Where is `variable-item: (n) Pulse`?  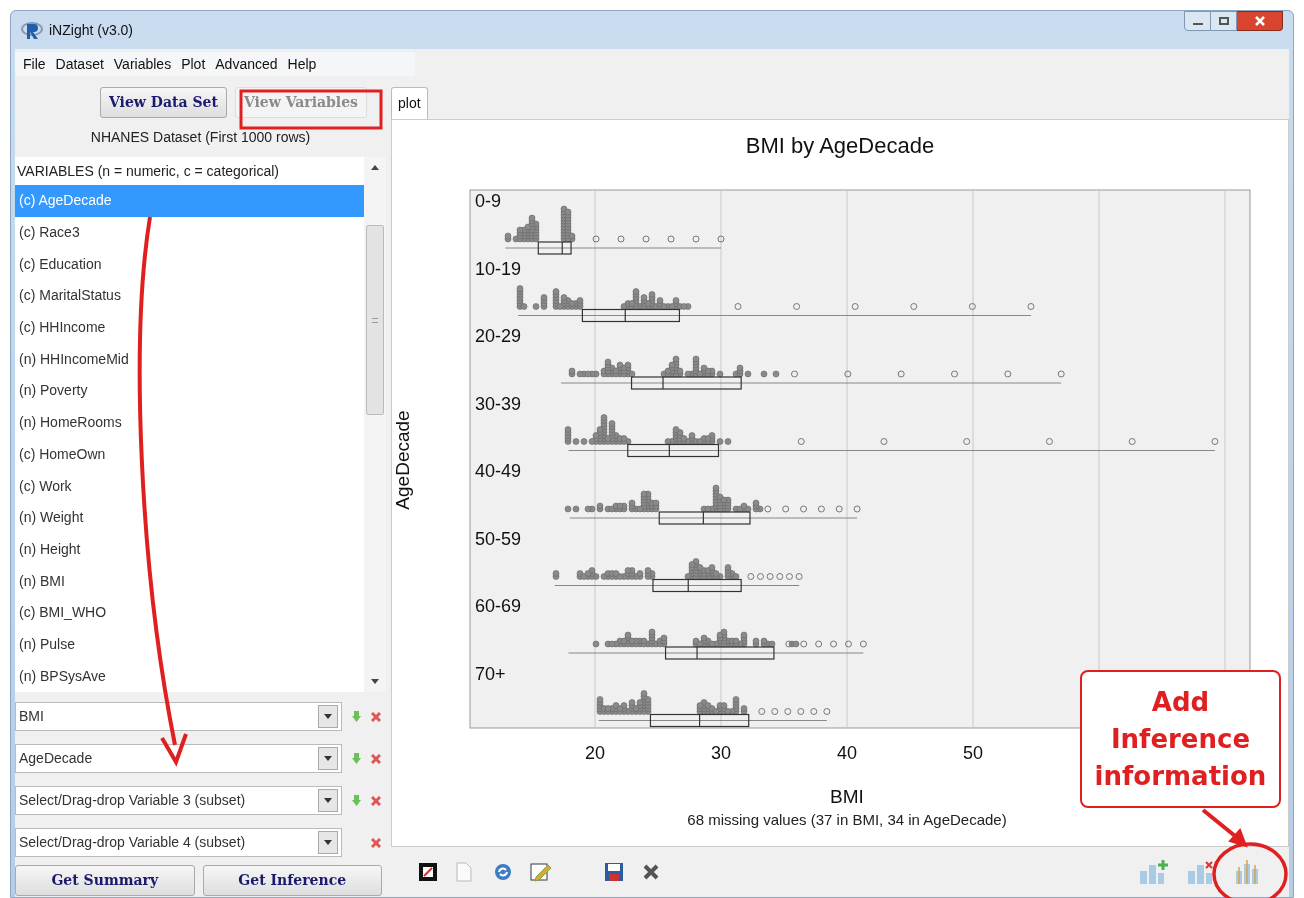
variable-item: (n) Pulse is located at coordinates (189, 644).